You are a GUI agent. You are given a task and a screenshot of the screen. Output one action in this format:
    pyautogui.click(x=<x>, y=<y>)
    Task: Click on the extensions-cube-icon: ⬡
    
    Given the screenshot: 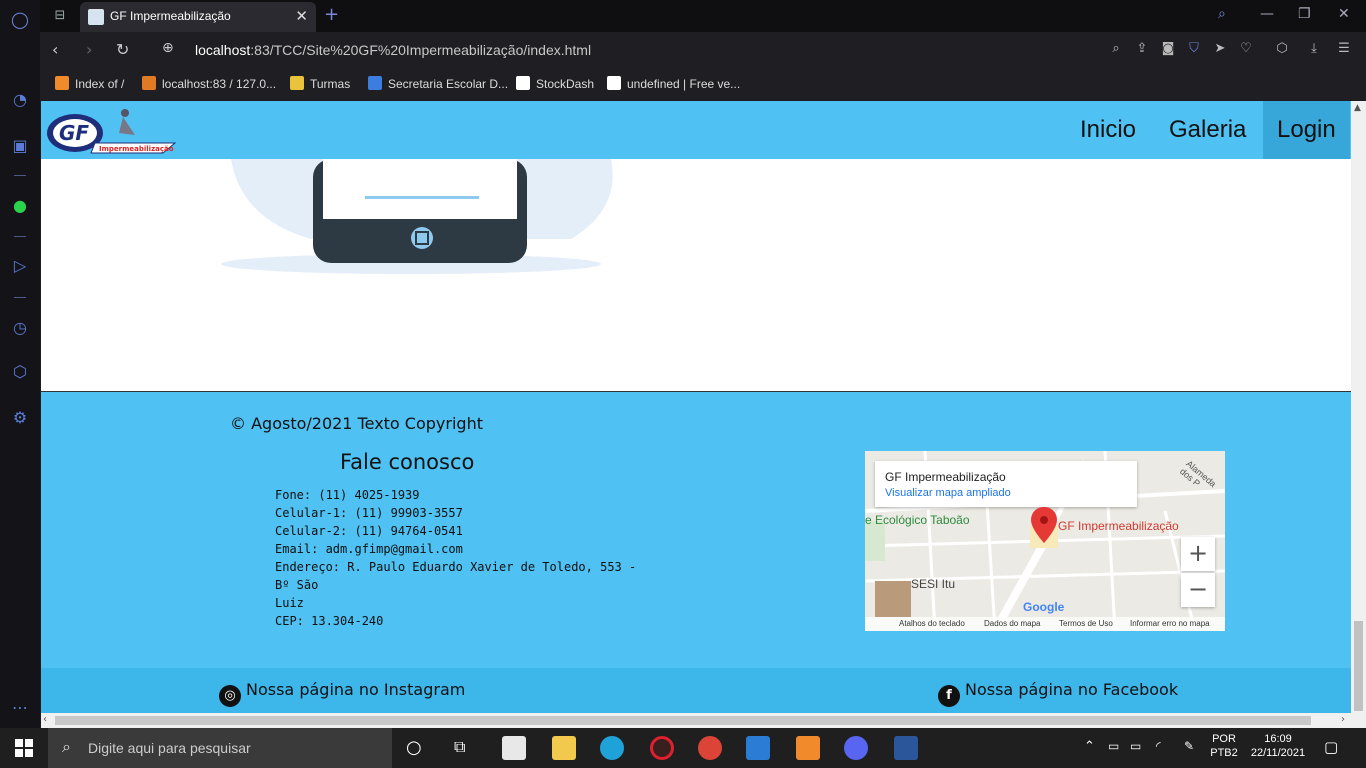 What is the action you would take?
    pyautogui.click(x=20, y=372)
    